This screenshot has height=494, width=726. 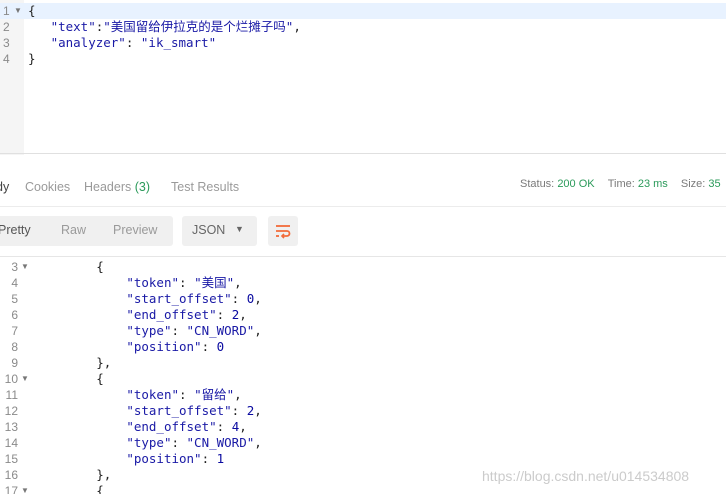 What do you see at coordinates (363, 59) in the screenshot?
I see `request-code-line: 4}` at bounding box center [363, 59].